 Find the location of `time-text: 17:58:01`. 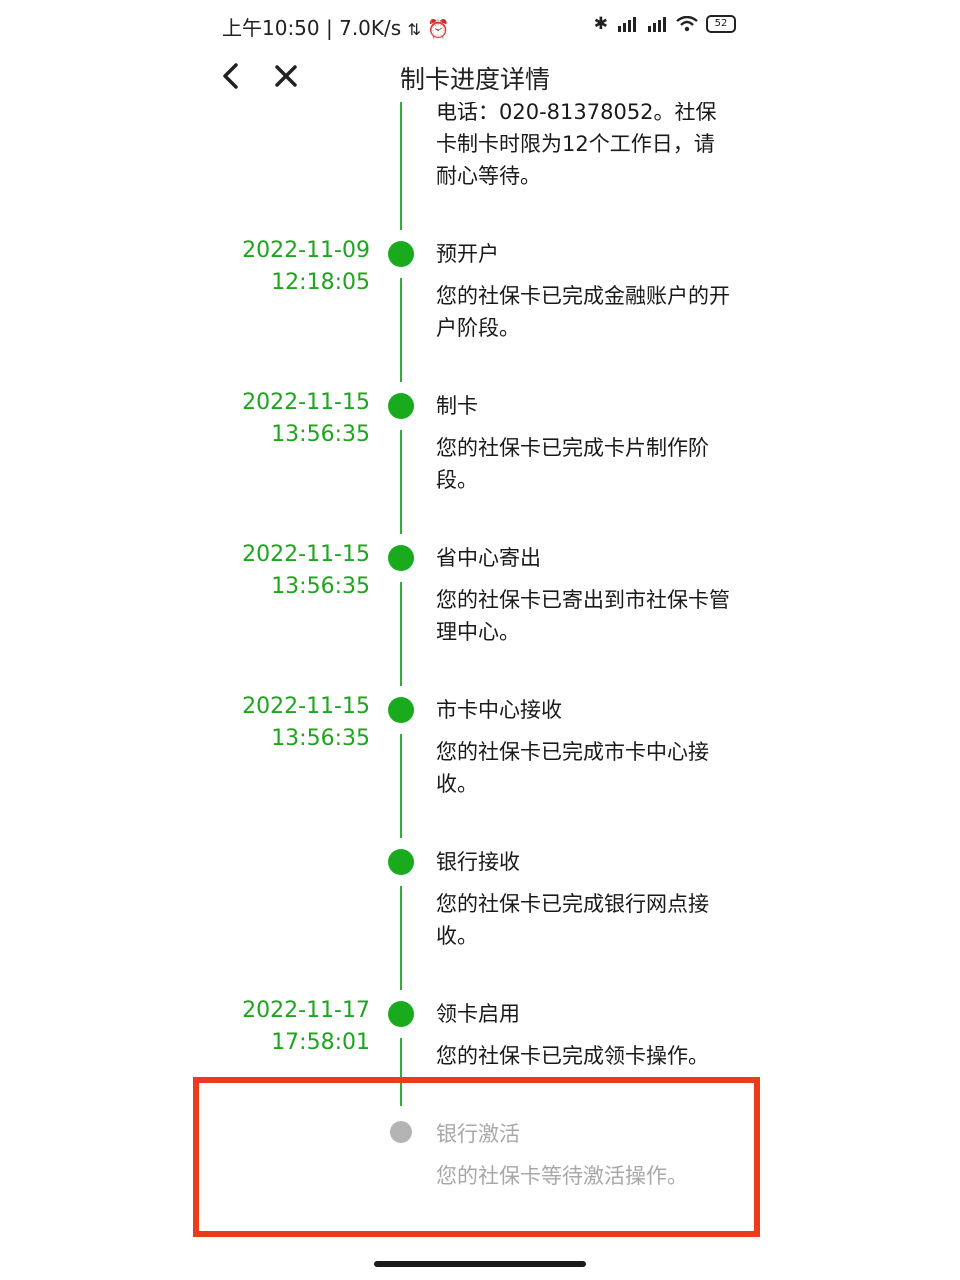

time-text: 17:58:01 is located at coordinates (320, 1042).